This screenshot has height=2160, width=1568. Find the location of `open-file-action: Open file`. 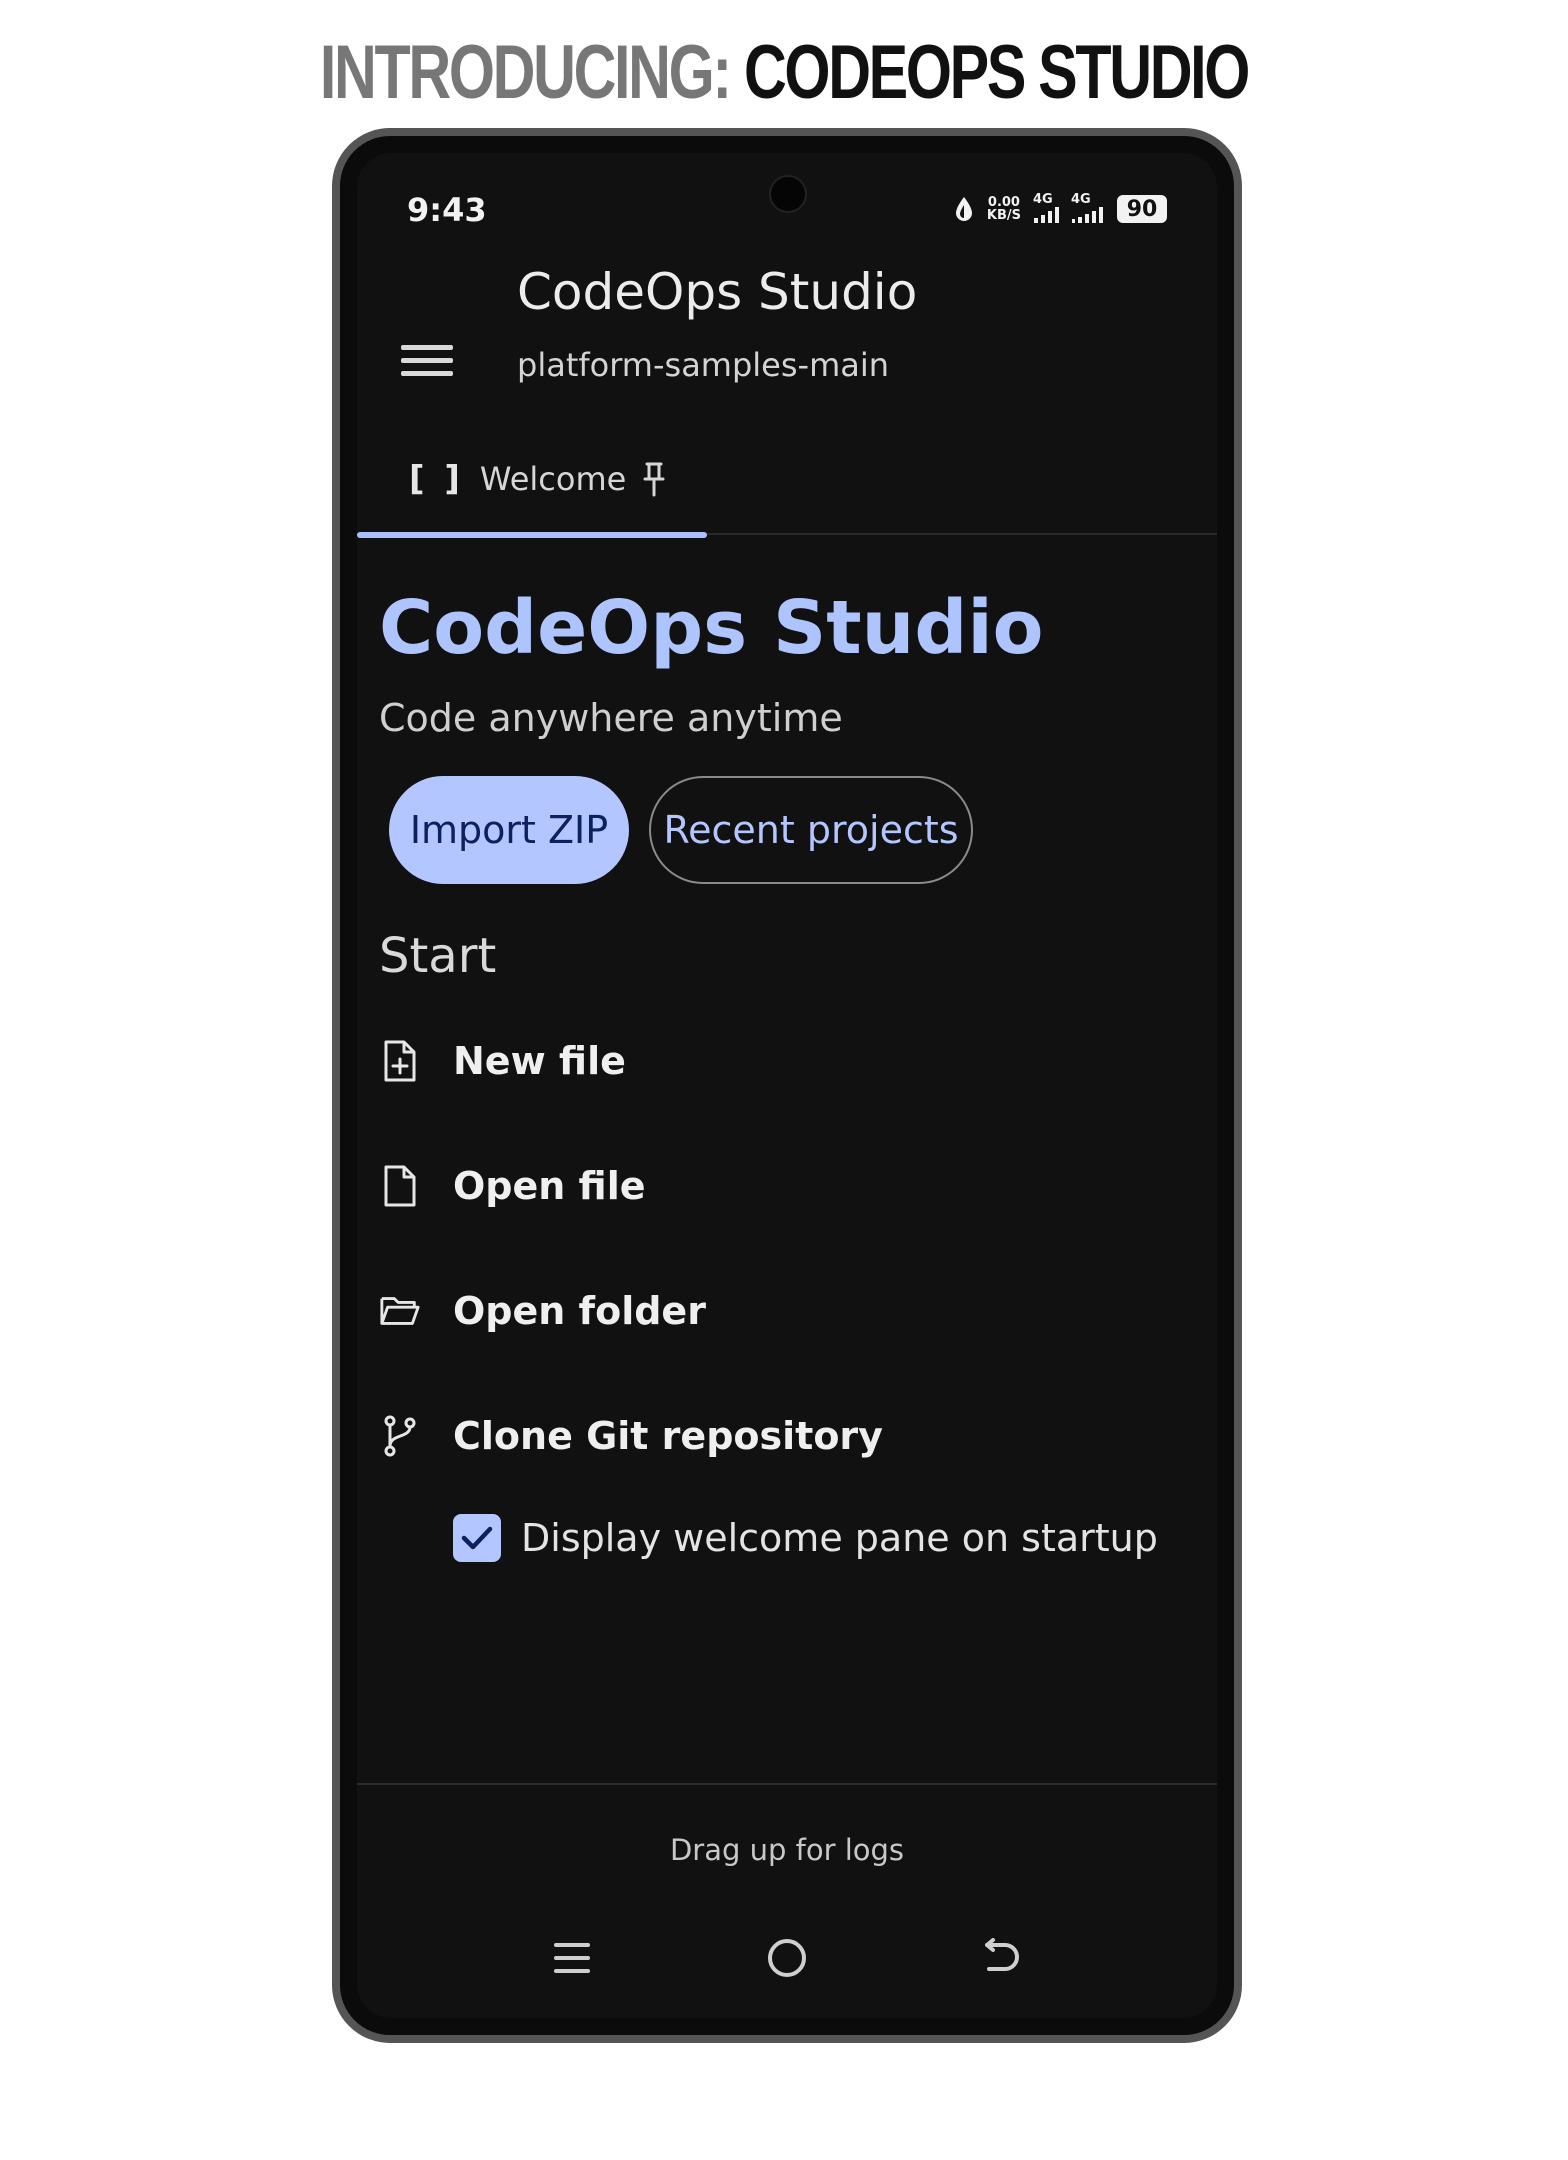

open-file-action: Open file is located at coordinates (759, 1186).